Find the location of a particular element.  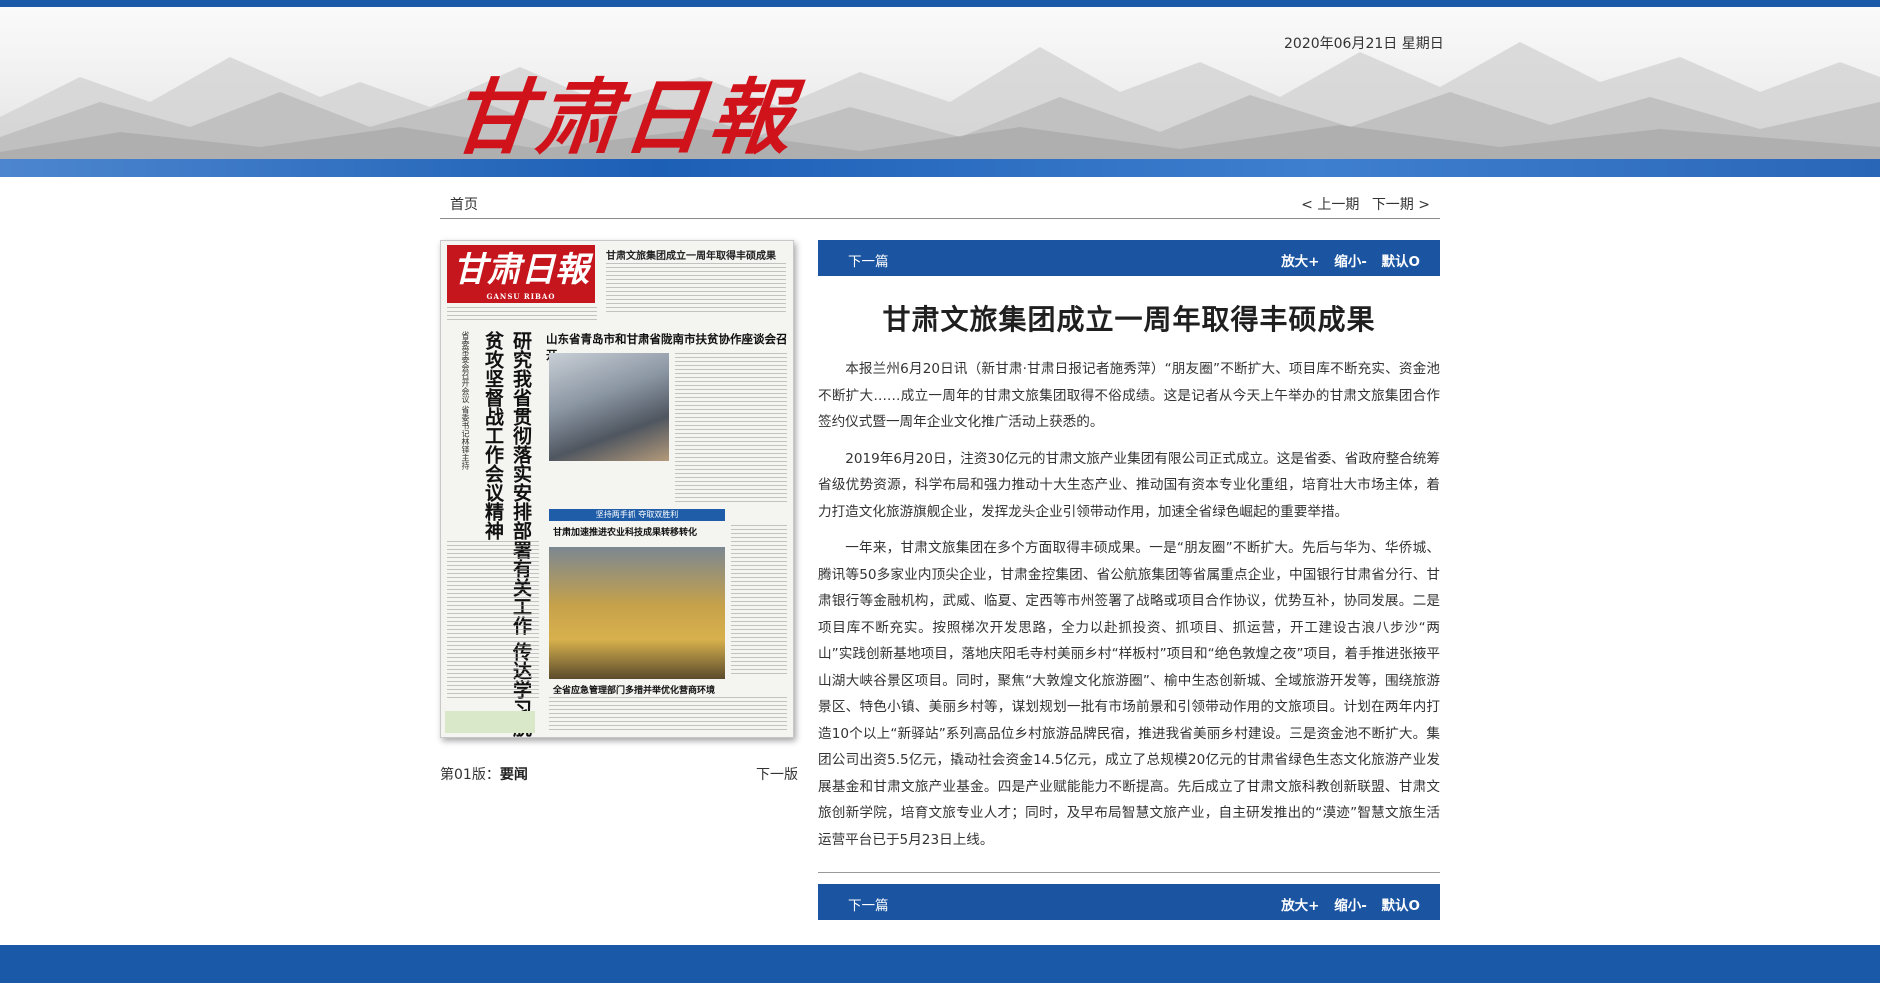

top-accent-bar is located at coordinates (940, 3).